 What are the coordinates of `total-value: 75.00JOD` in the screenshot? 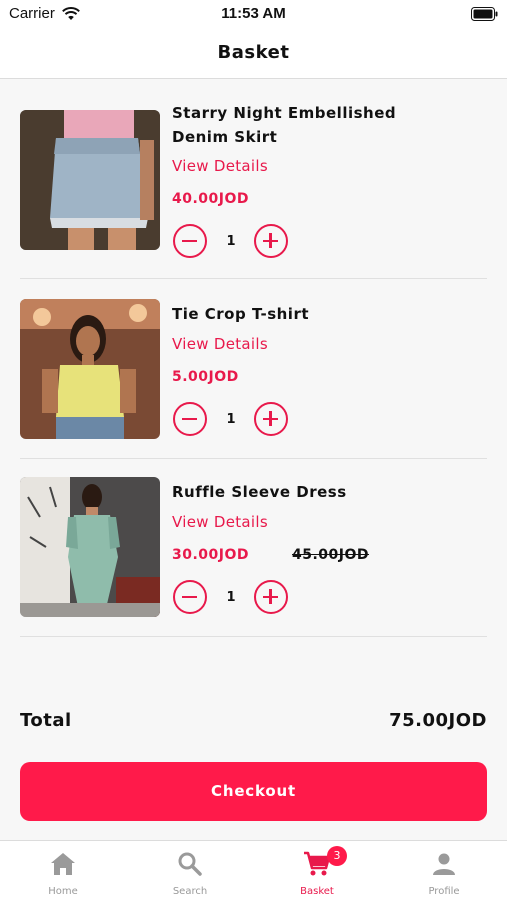 It's located at (438, 720).